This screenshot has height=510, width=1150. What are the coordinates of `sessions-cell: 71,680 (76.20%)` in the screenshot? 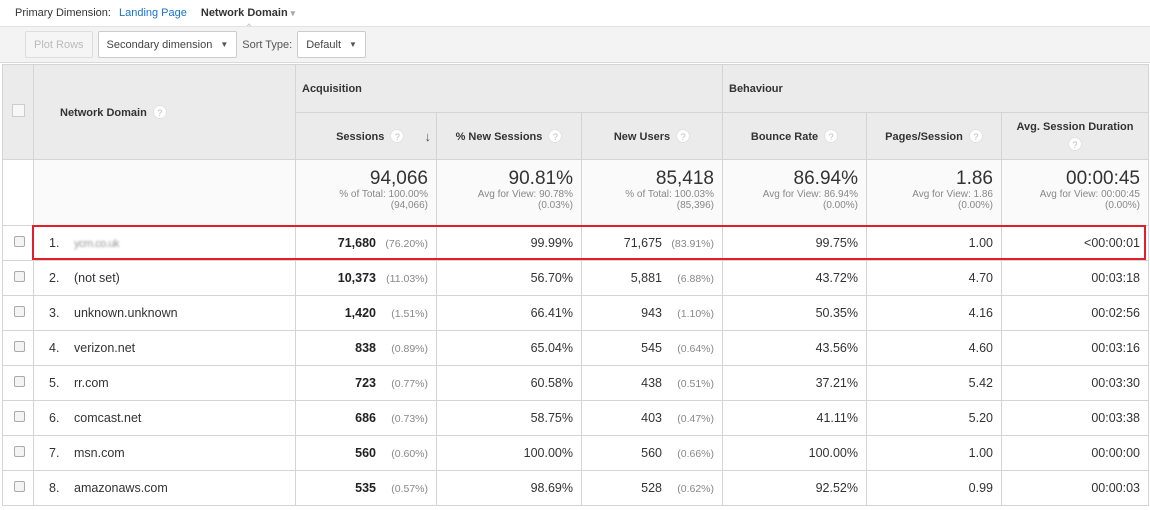 It's located at (366, 243).